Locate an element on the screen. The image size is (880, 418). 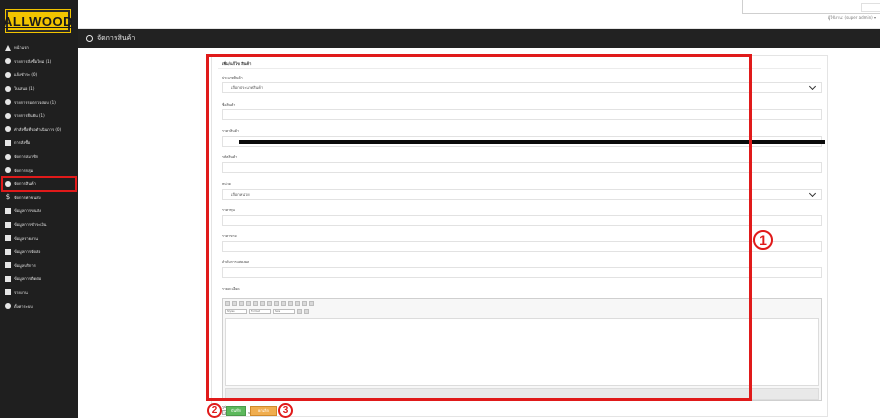
sidebar-item-label: รายการรอตรวจสอบ (1) is located at coordinates (35, 102).